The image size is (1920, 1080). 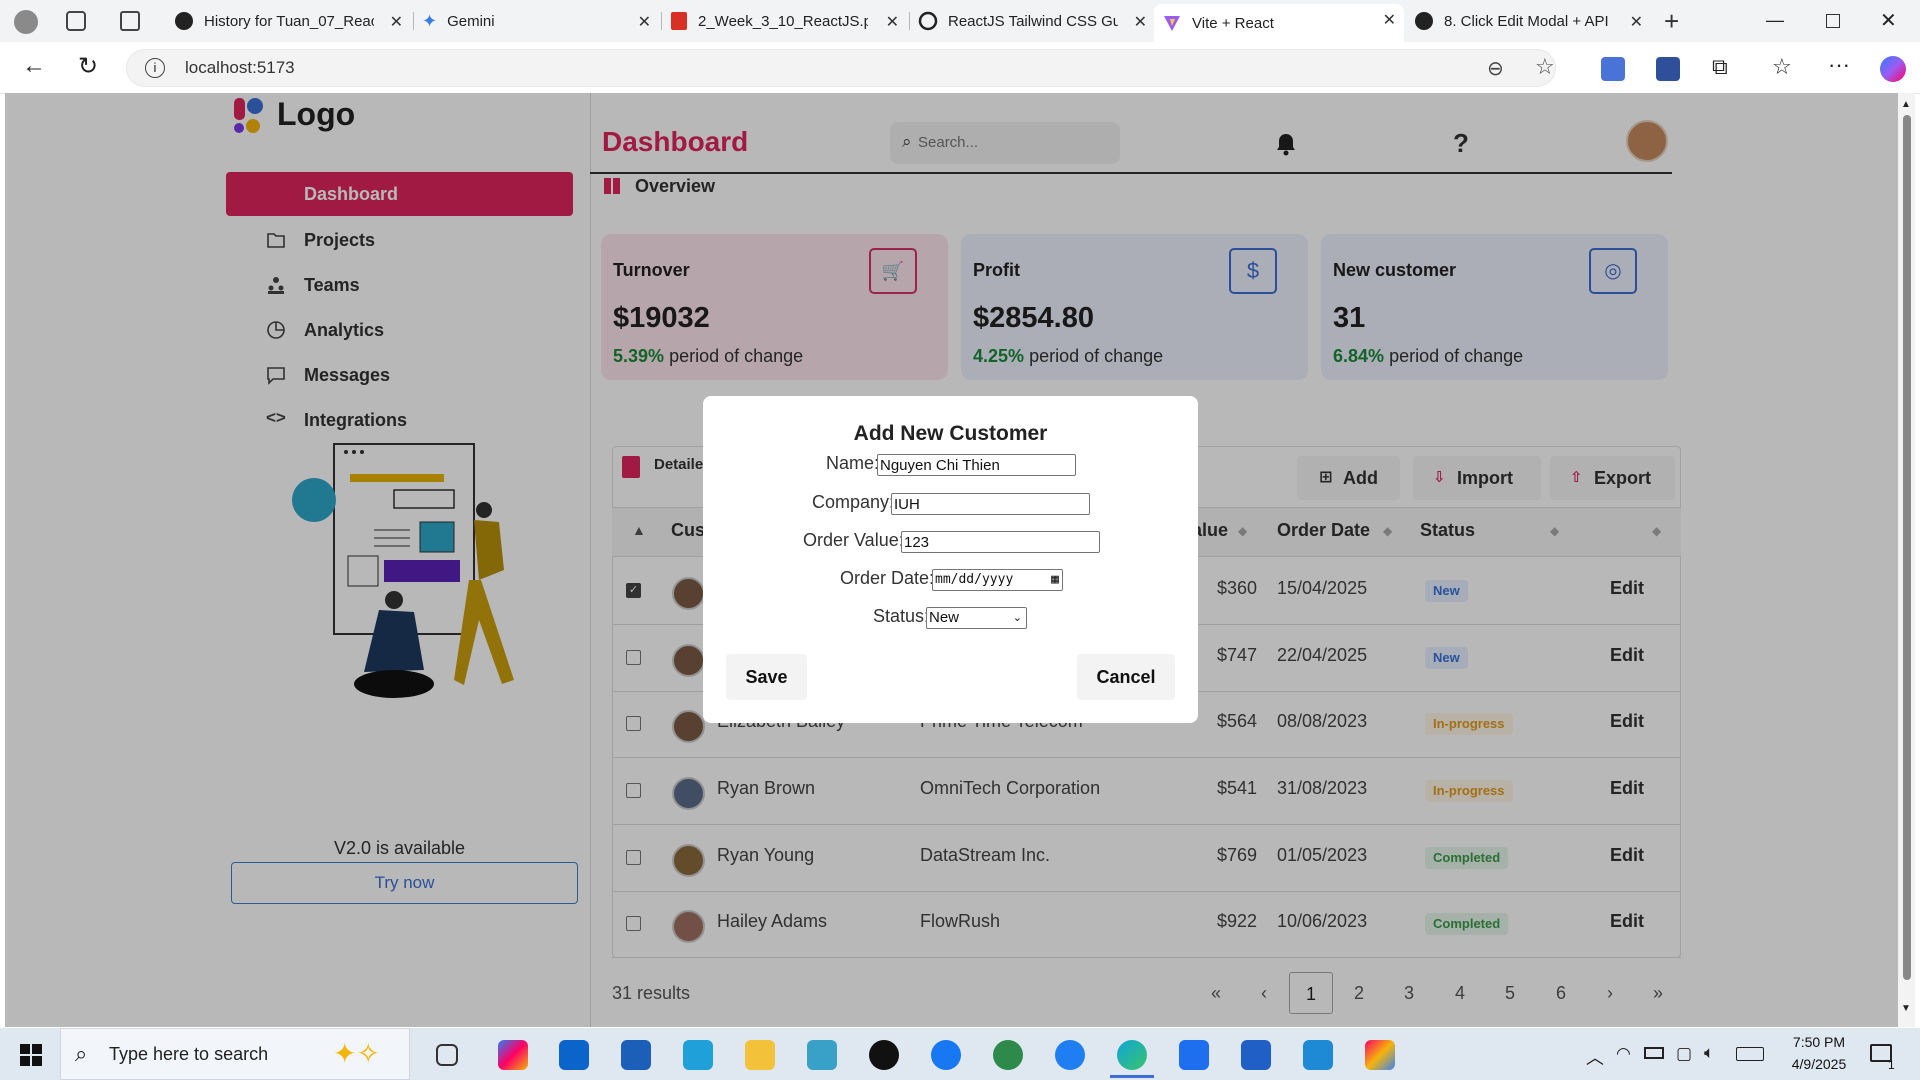 I want to click on notification-count: 1, so click(x=1891, y=1065).